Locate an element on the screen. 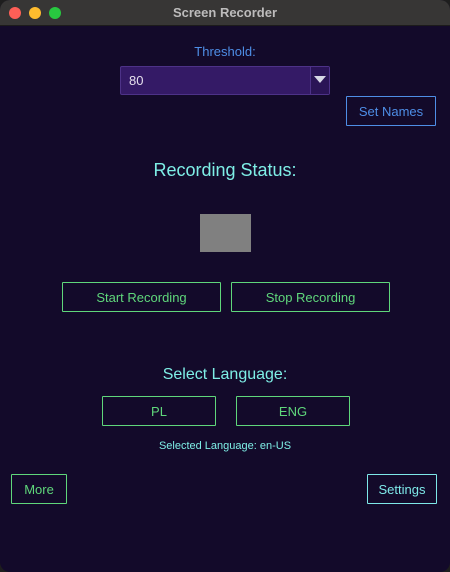 The height and width of the screenshot is (572, 450). selected-language-text: Selected Language: en-US is located at coordinates (225, 446).